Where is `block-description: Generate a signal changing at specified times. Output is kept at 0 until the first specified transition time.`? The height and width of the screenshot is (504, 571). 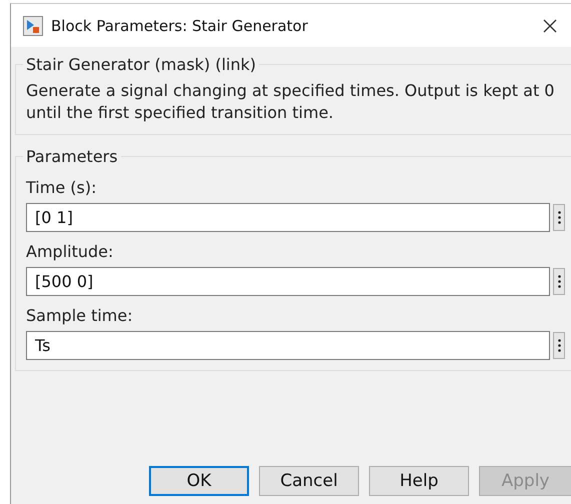 block-description: Generate a signal changing at specified times. Output is kept at 0 until the first specified transition time. is located at coordinates (291, 102).